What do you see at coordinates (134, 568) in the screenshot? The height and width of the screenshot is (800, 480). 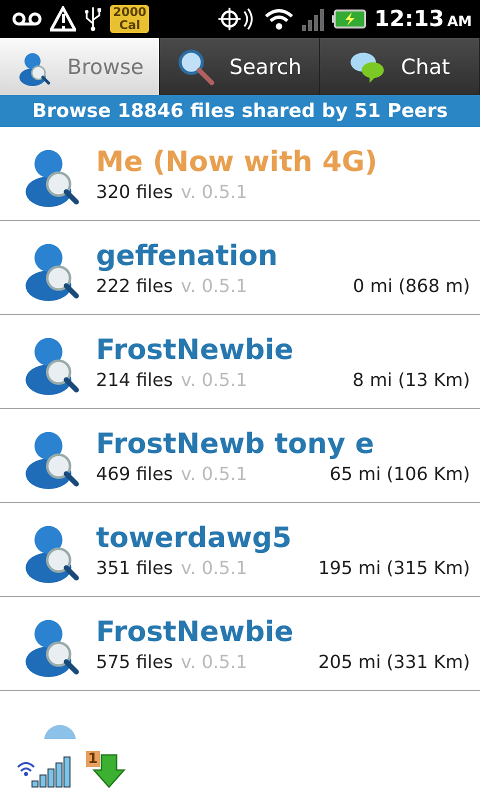 I see `file-count: 351 files` at bounding box center [134, 568].